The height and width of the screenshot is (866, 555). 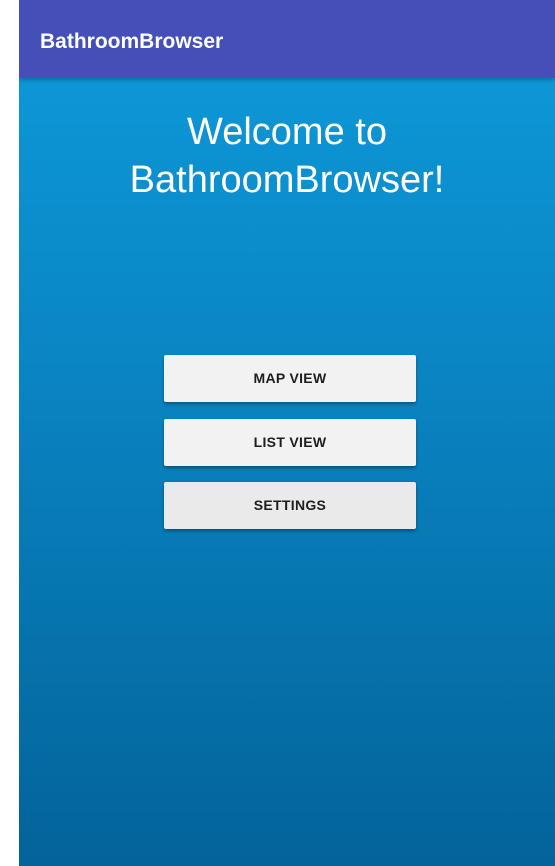 What do you see at coordinates (287, 156) in the screenshot?
I see `welcome-heading: Welcome to BathroomBrowser!` at bounding box center [287, 156].